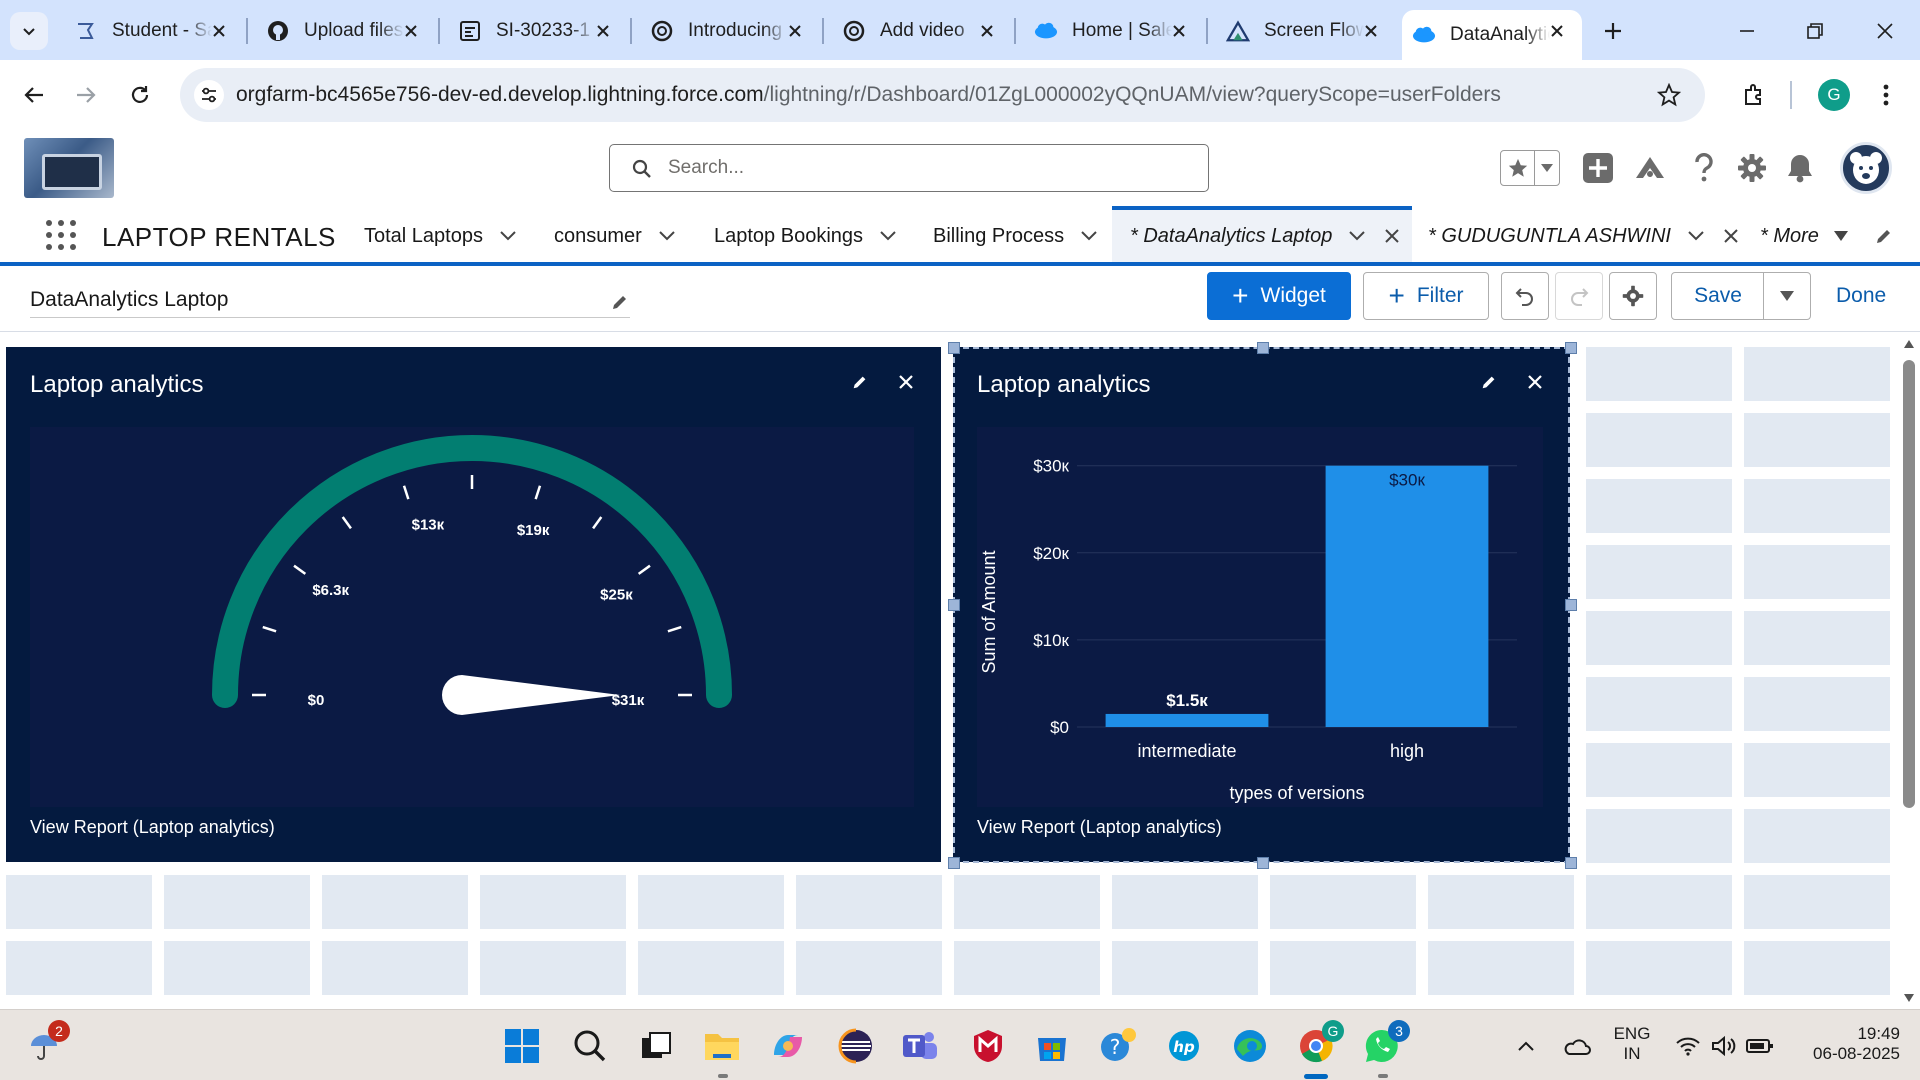  What do you see at coordinates (1885, 31) in the screenshot?
I see `window-close-button` at bounding box center [1885, 31].